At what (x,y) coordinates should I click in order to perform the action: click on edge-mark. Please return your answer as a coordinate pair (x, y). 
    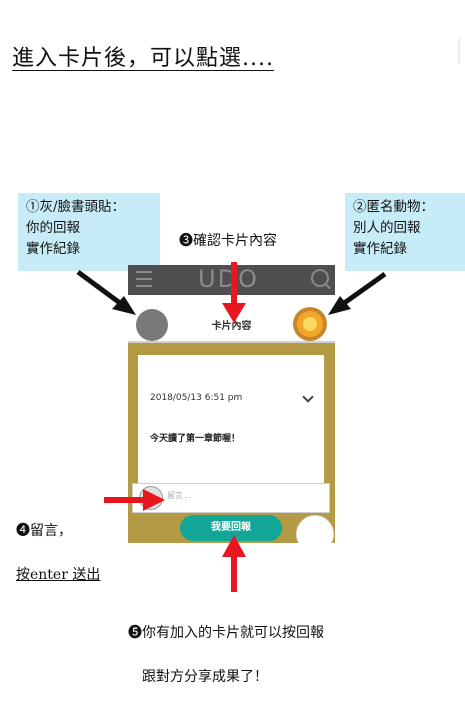
    Looking at the image, I should click on (459, 51).